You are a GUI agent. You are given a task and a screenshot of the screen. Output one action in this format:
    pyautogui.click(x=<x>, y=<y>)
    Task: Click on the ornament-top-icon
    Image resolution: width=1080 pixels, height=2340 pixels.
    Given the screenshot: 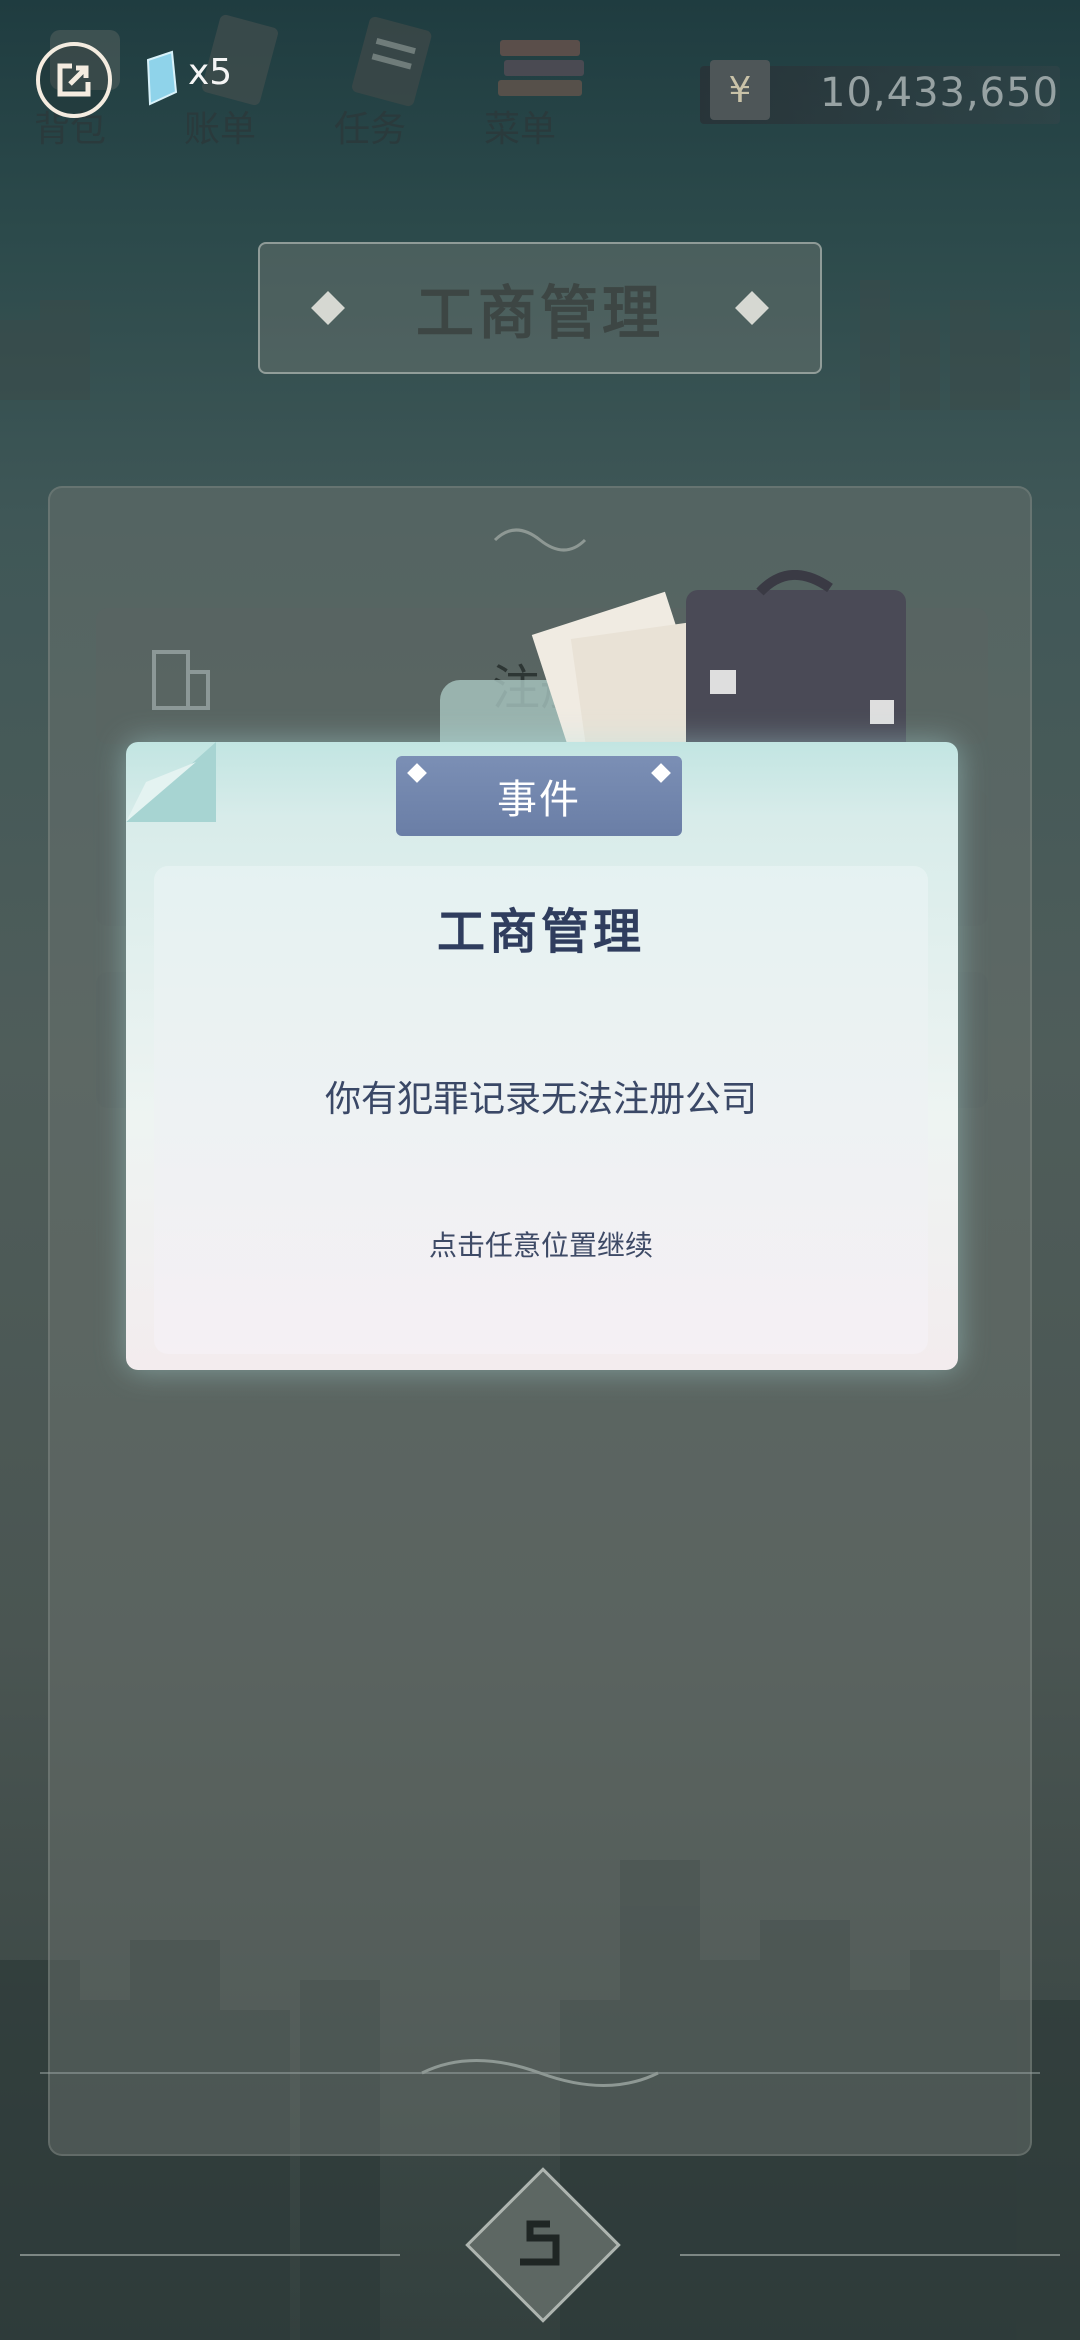 What is the action you would take?
    pyautogui.click(x=540, y=540)
    